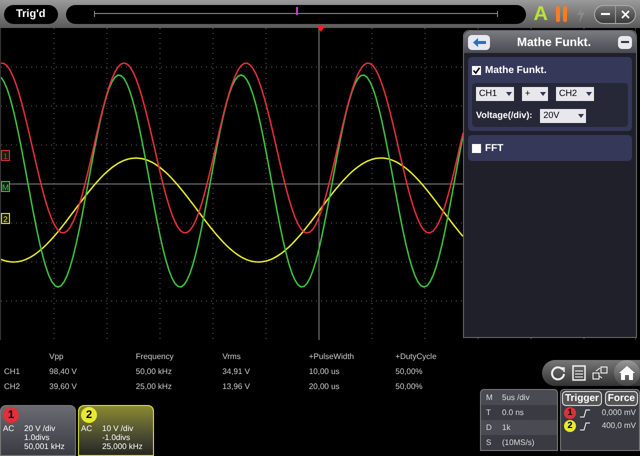 This screenshot has width=640, height=456. I want to click on channel-card: 1 AC 20 V /div 1.0divs 50,001 kHz, so click(38, 430).